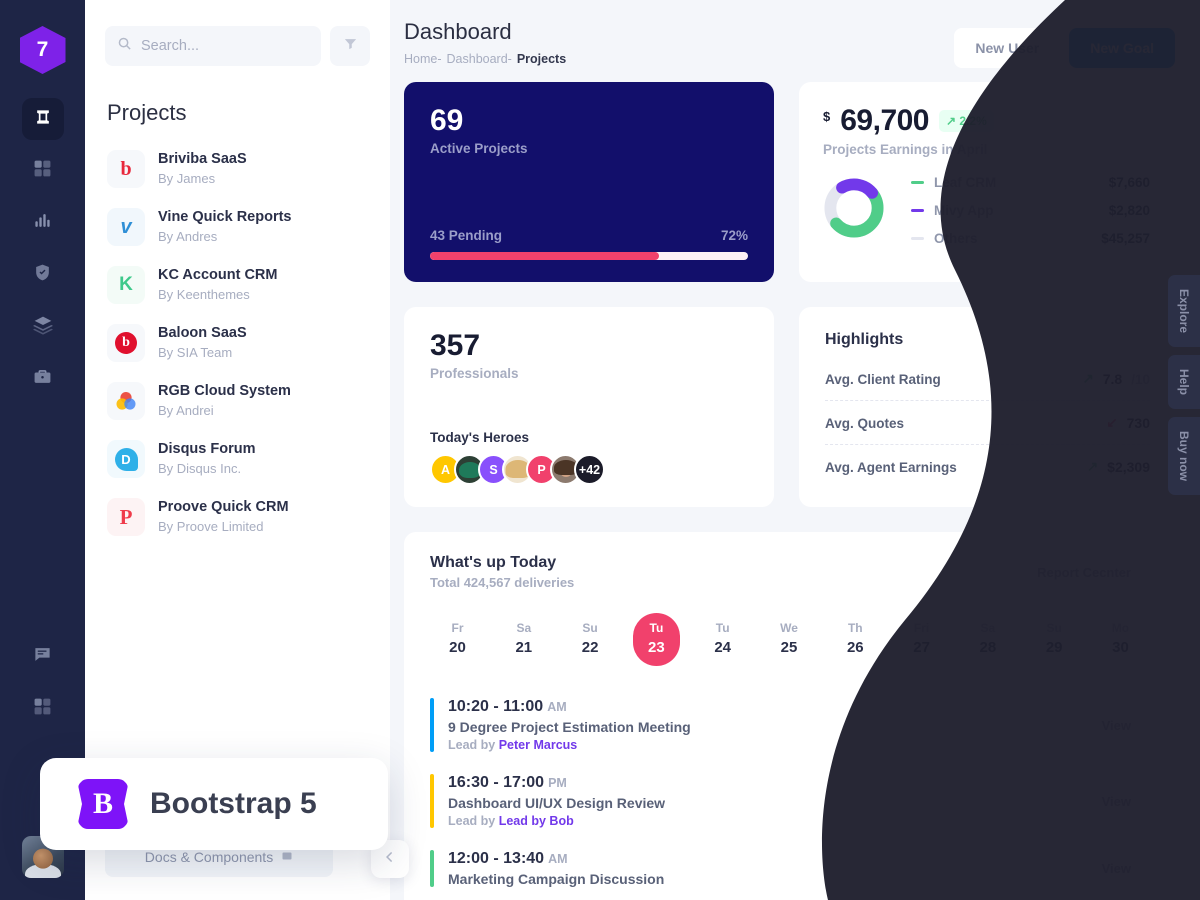 Image resolution: width=1200 pixels, height=900 pixels. Describe the element at coordinates (1120, 628) in the screenshot. I see `day-of-week: Mo` at that location.